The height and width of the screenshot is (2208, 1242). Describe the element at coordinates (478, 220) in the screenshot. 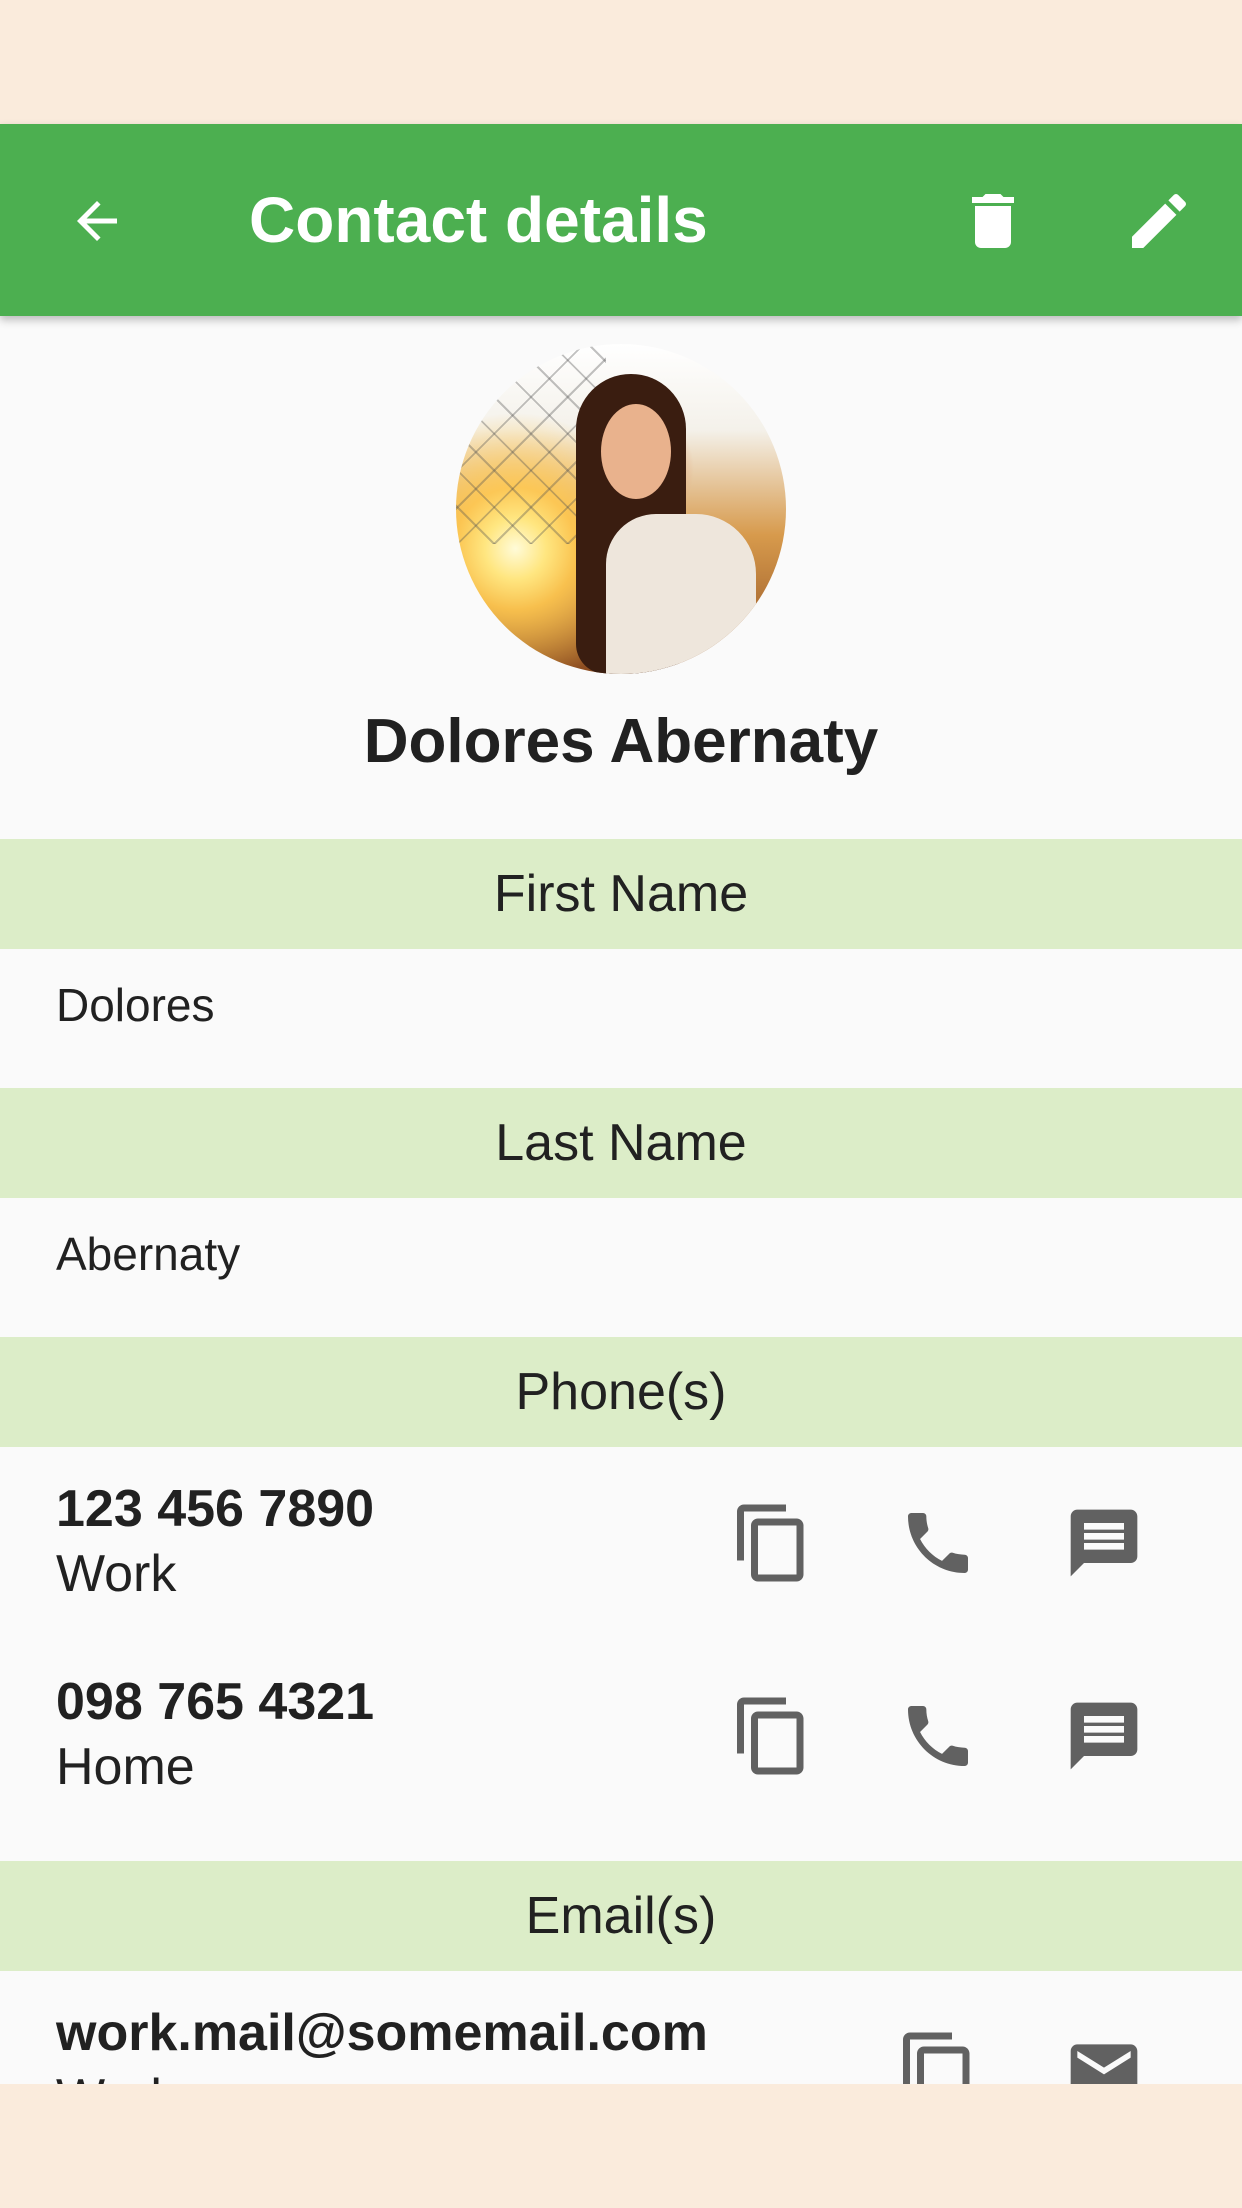

I see `page-title: Contact details` at that location.